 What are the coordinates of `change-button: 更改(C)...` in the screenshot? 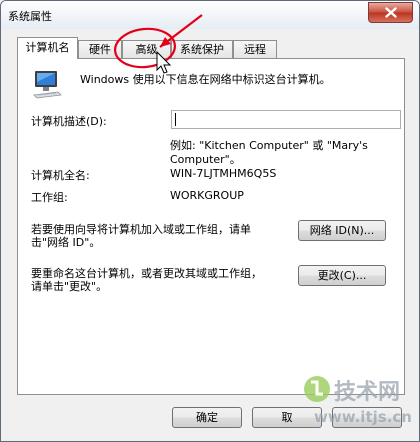 It's located at (342, 275).